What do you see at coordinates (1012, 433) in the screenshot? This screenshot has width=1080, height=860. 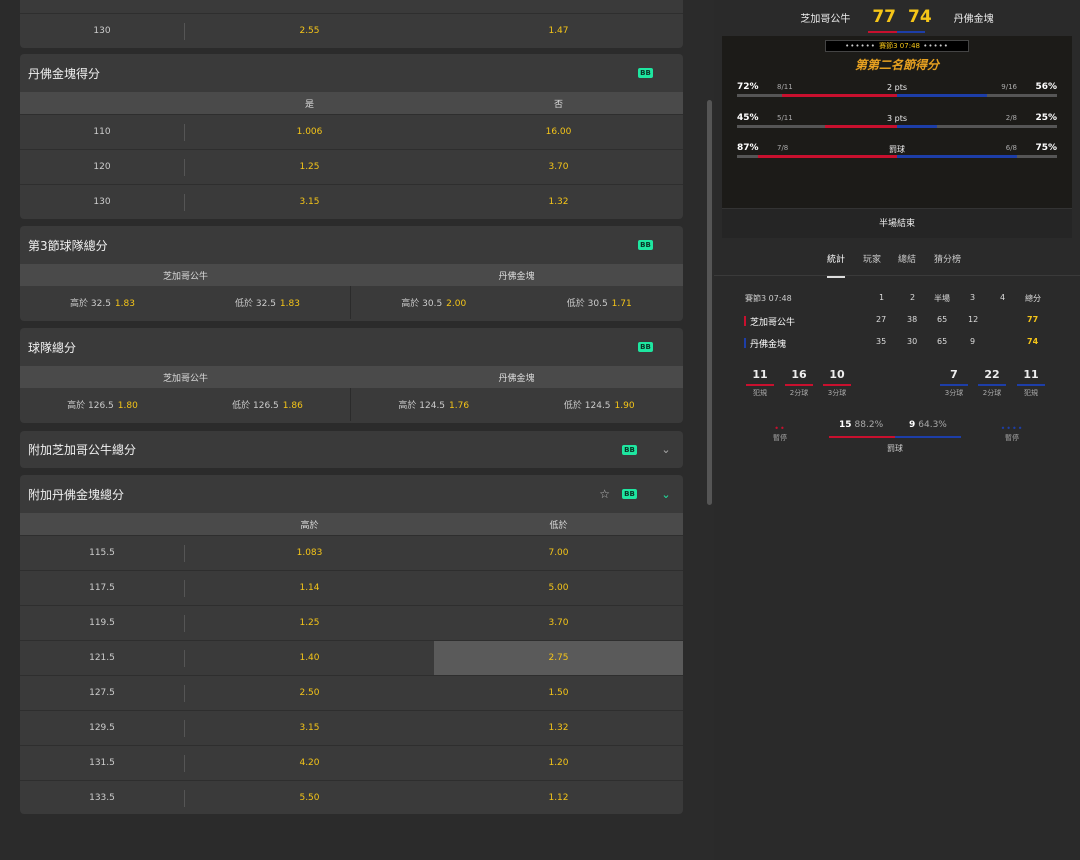 I see `away-timeouts: •••• 暫停` at bounding box center [1012, 433].